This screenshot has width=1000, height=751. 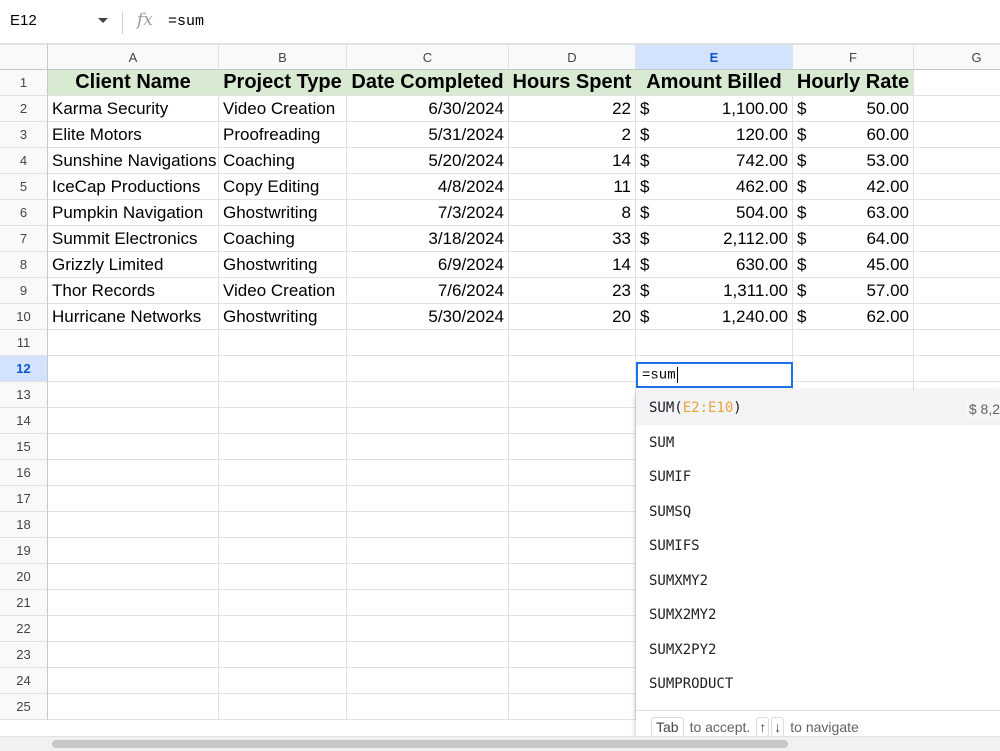 What do you see at coordinates (133, 83) in the screenshot?
I see `table-header-cell: Client Name` at bounding box center [133, 83].